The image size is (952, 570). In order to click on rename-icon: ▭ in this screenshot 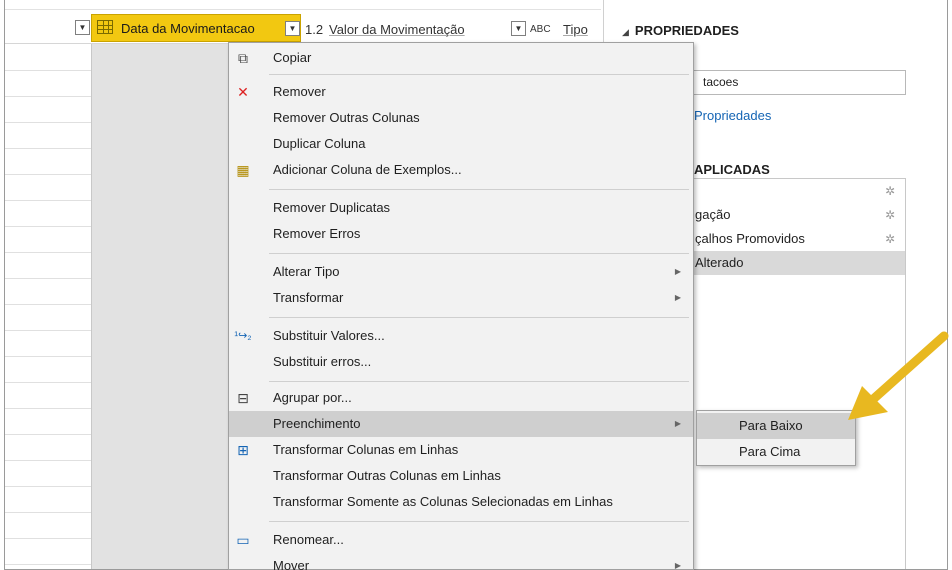, I will do `click(243, 540)`.